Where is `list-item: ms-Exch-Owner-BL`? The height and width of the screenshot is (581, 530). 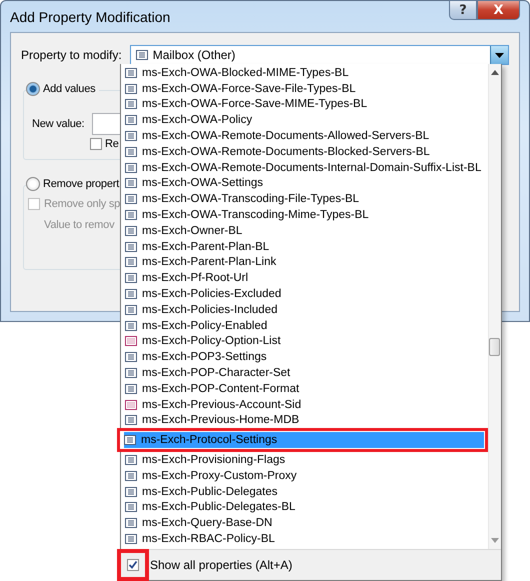
list-item: ms-Exch-Owner-BL is located at coordinates (302, 230).